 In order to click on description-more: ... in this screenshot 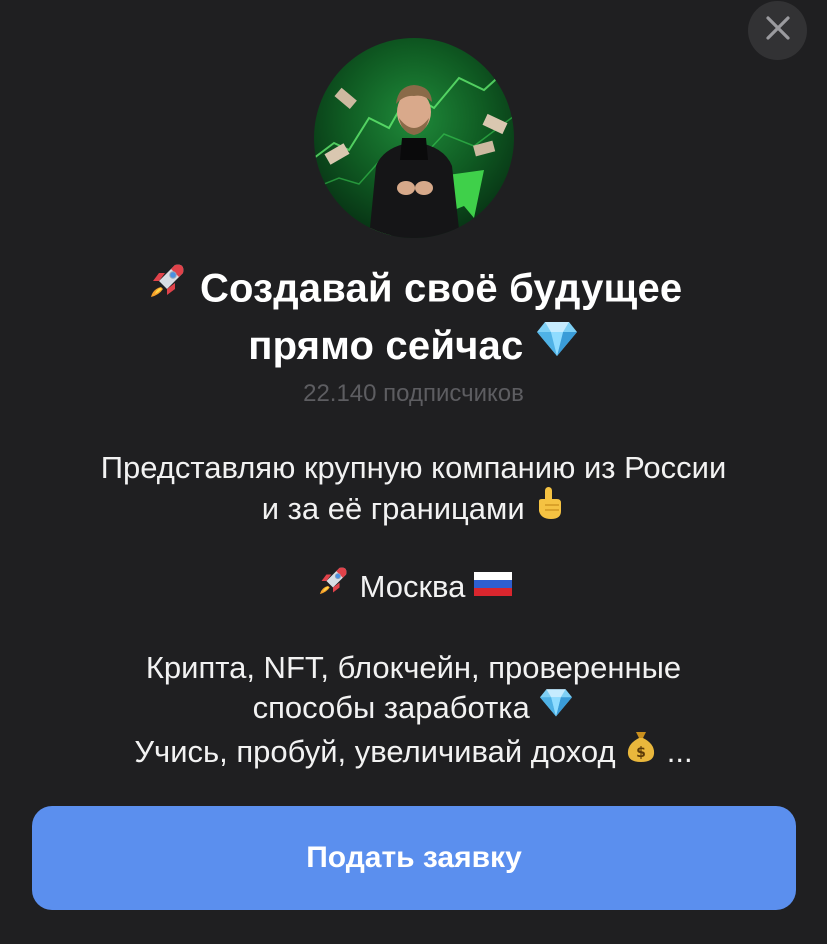, I will do `click(680, 751)`.